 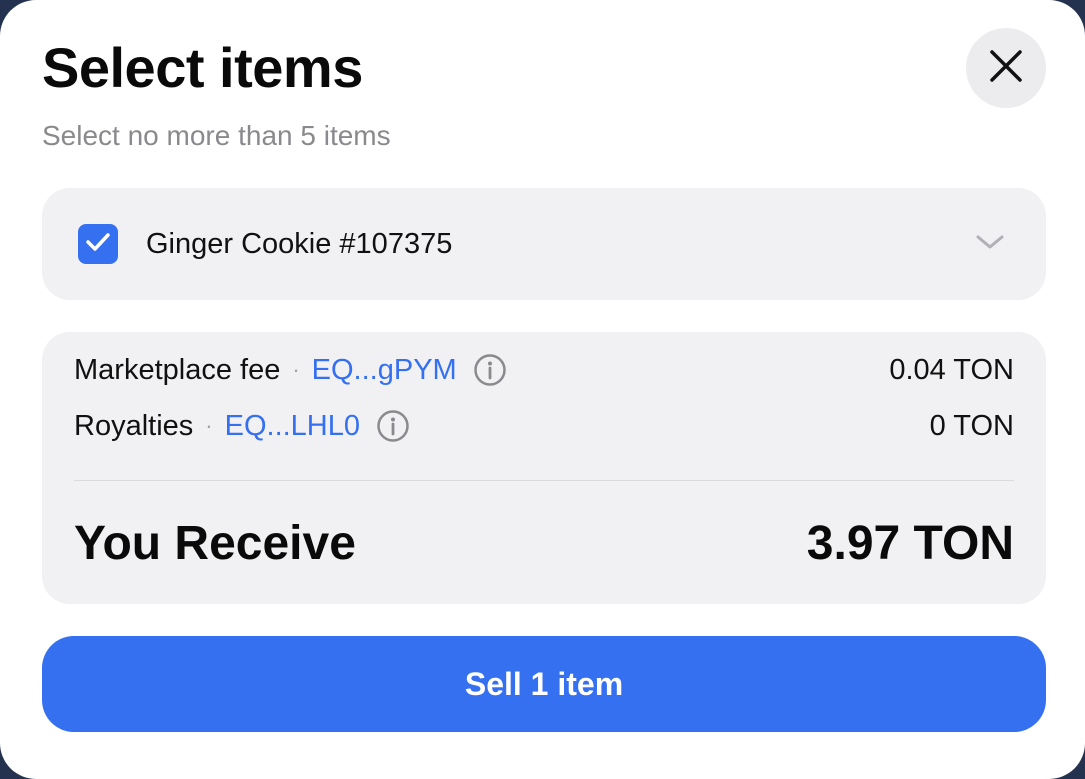 I want to click on close-icon, so click(x=1006, y=68).